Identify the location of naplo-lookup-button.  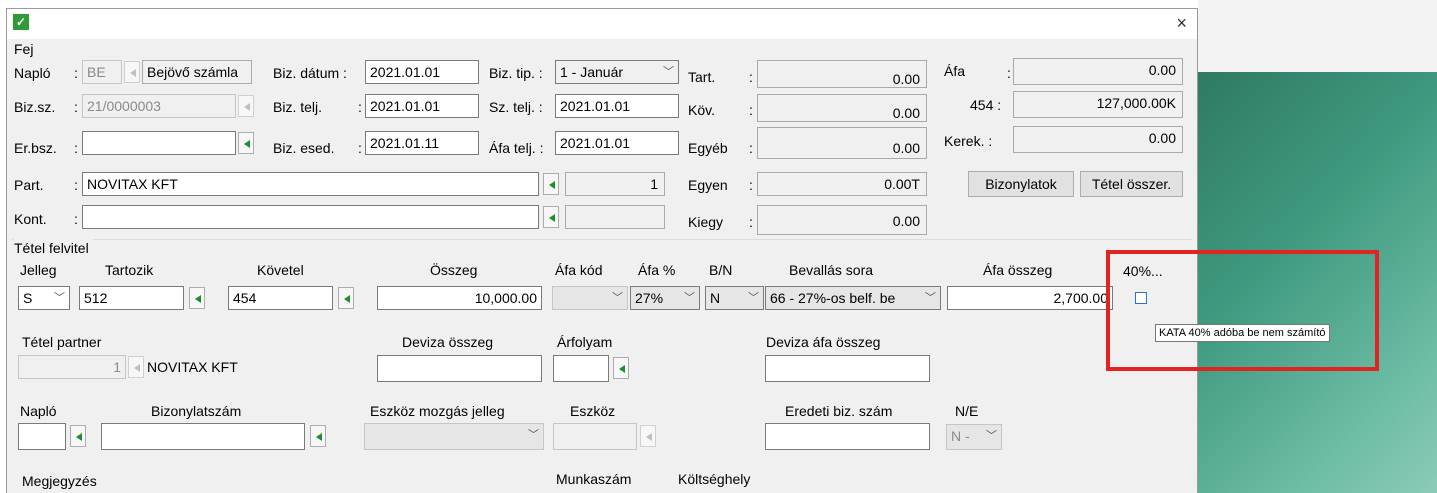
(132, 72).